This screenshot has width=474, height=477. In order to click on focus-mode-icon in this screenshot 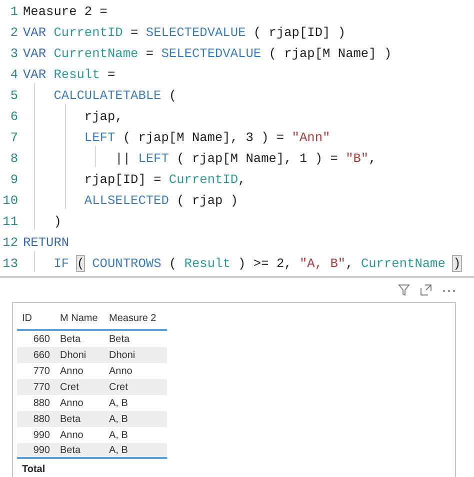, I will do `click(426, 290)`.